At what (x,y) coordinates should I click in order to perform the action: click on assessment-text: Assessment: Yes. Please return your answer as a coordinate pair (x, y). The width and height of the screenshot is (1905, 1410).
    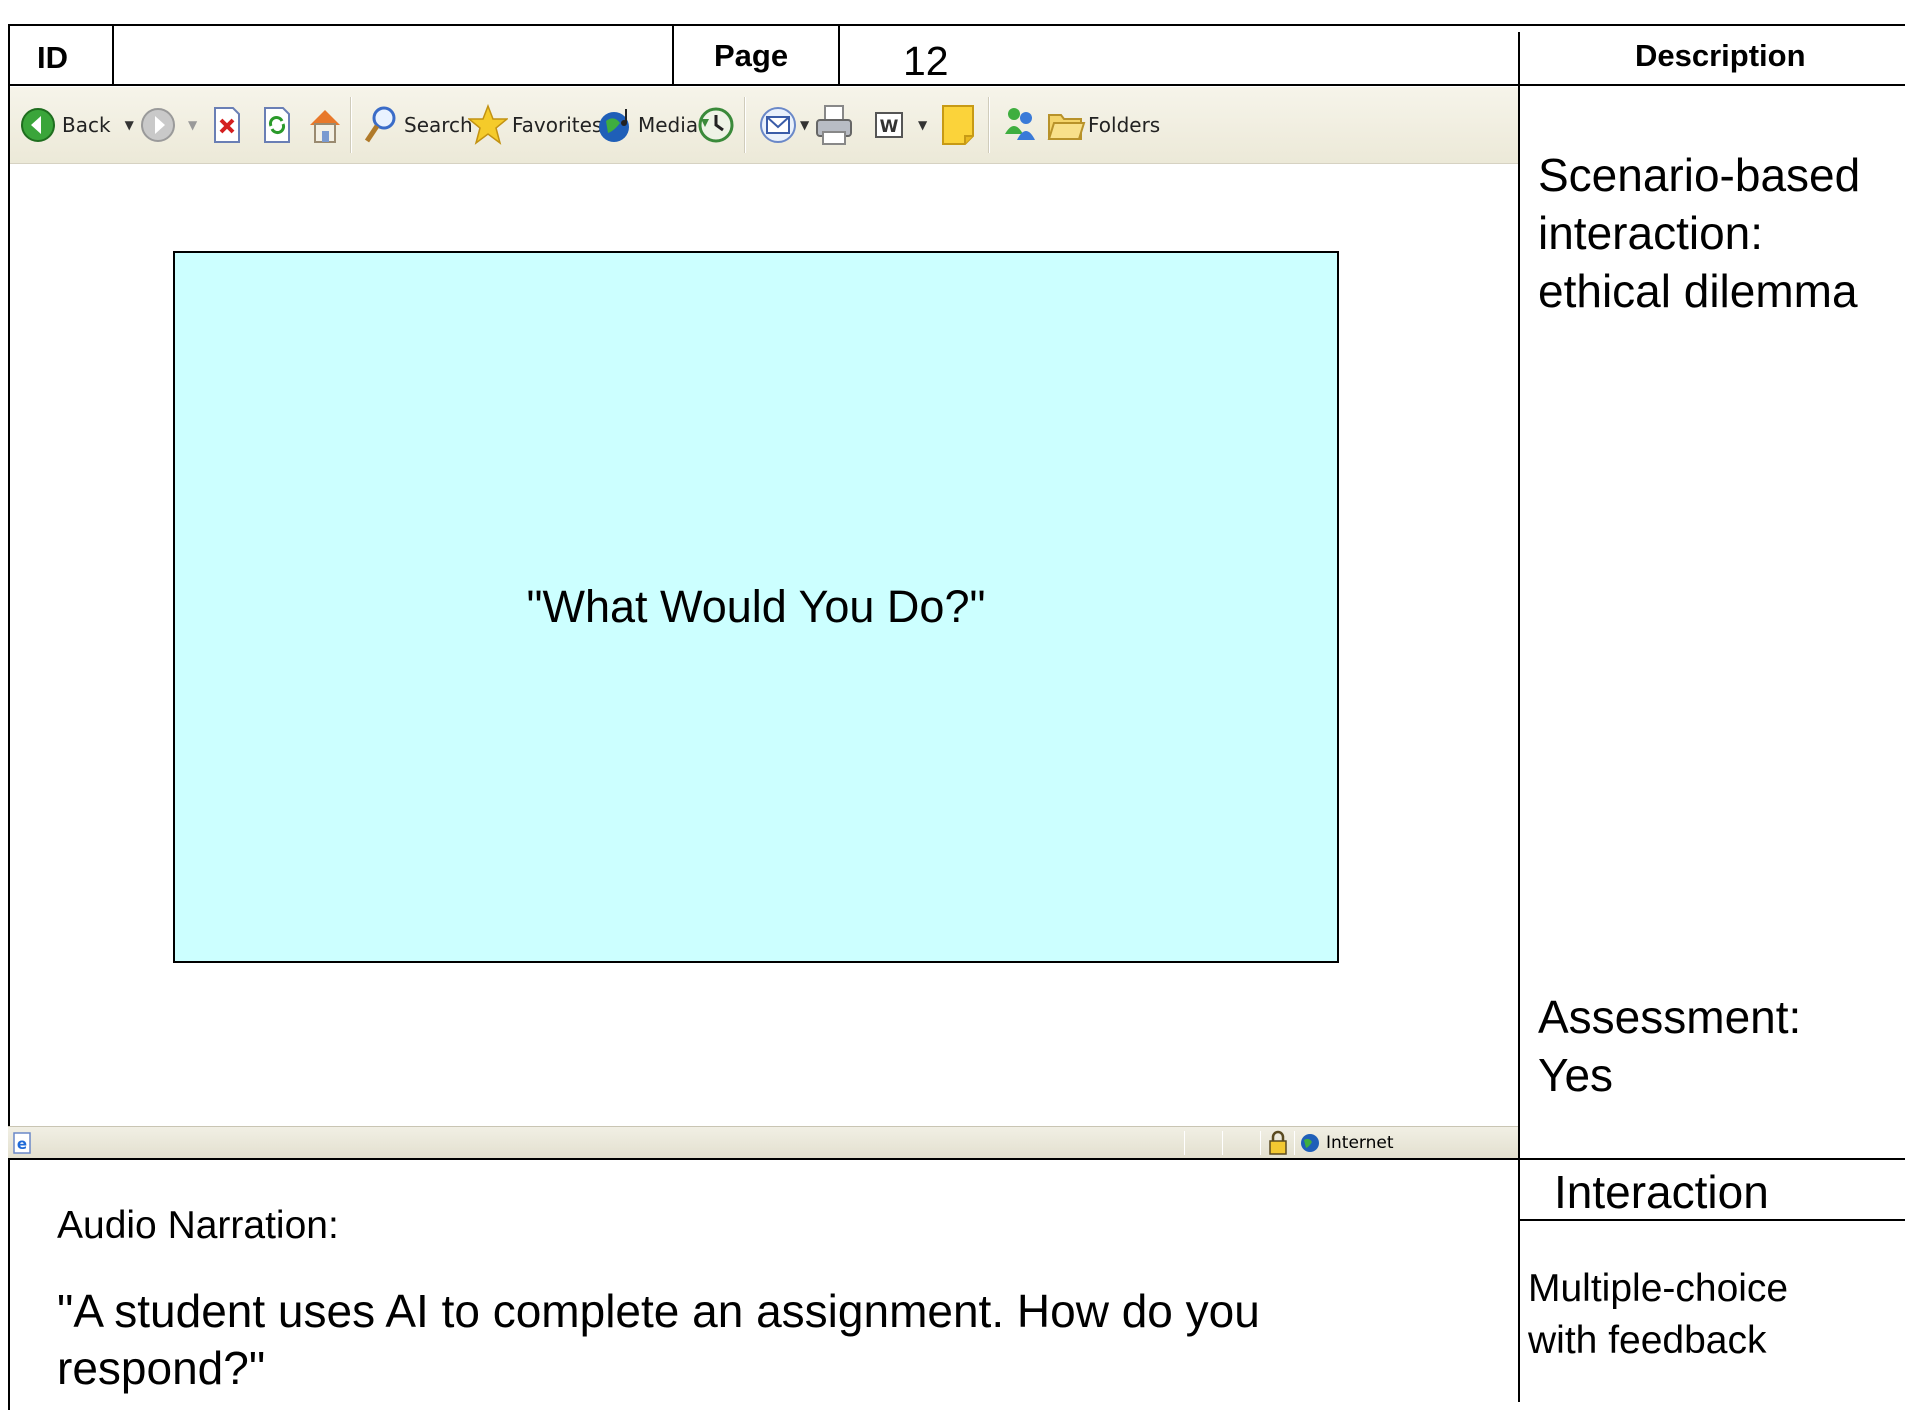
    Looking at the image, I should click on (1669, 1046).